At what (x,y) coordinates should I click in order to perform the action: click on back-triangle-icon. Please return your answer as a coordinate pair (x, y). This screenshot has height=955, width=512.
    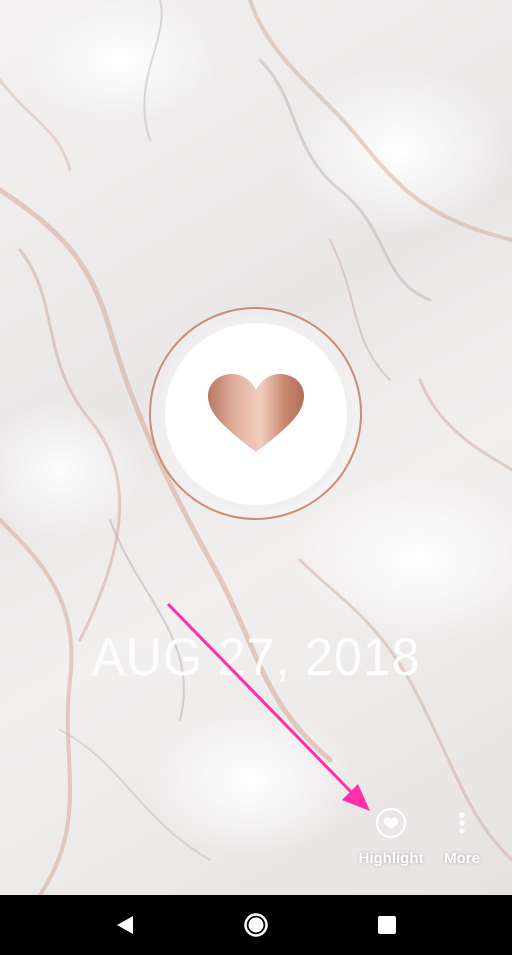
    Looking at the image, I should click on (125, 925).